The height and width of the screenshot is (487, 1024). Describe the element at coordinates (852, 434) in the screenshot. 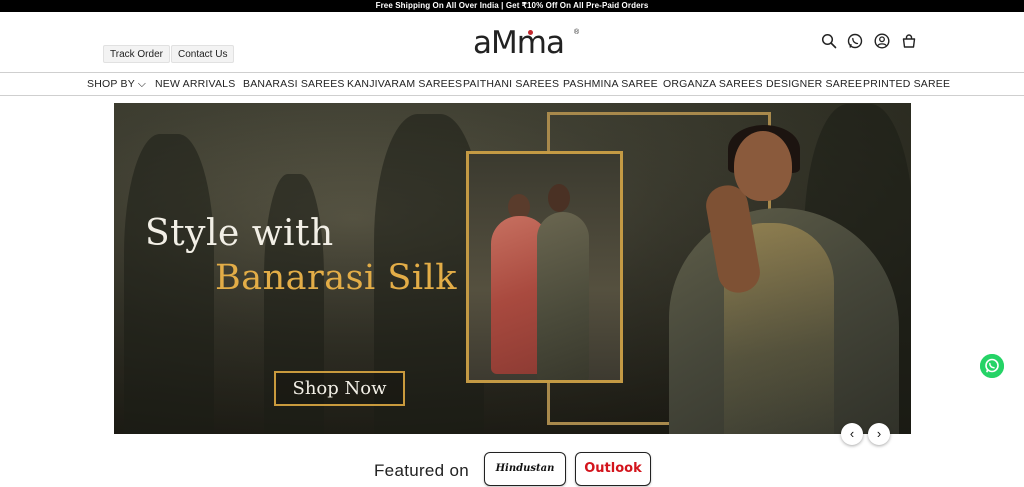

I see `carousel-prev-button: ‹` at that location.